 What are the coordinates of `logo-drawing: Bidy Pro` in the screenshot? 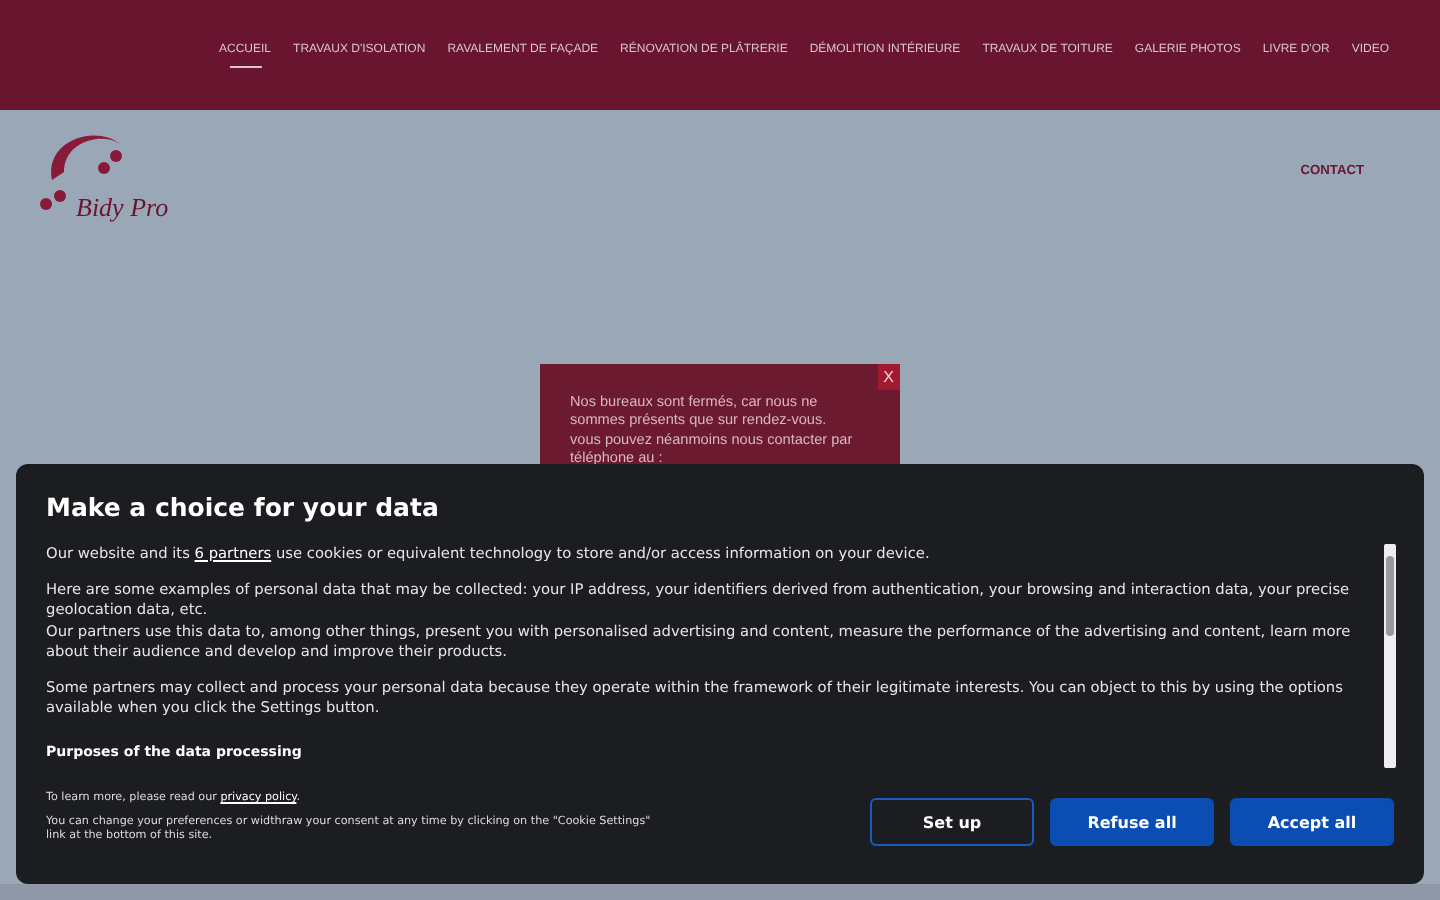 It's located at (116, 178).